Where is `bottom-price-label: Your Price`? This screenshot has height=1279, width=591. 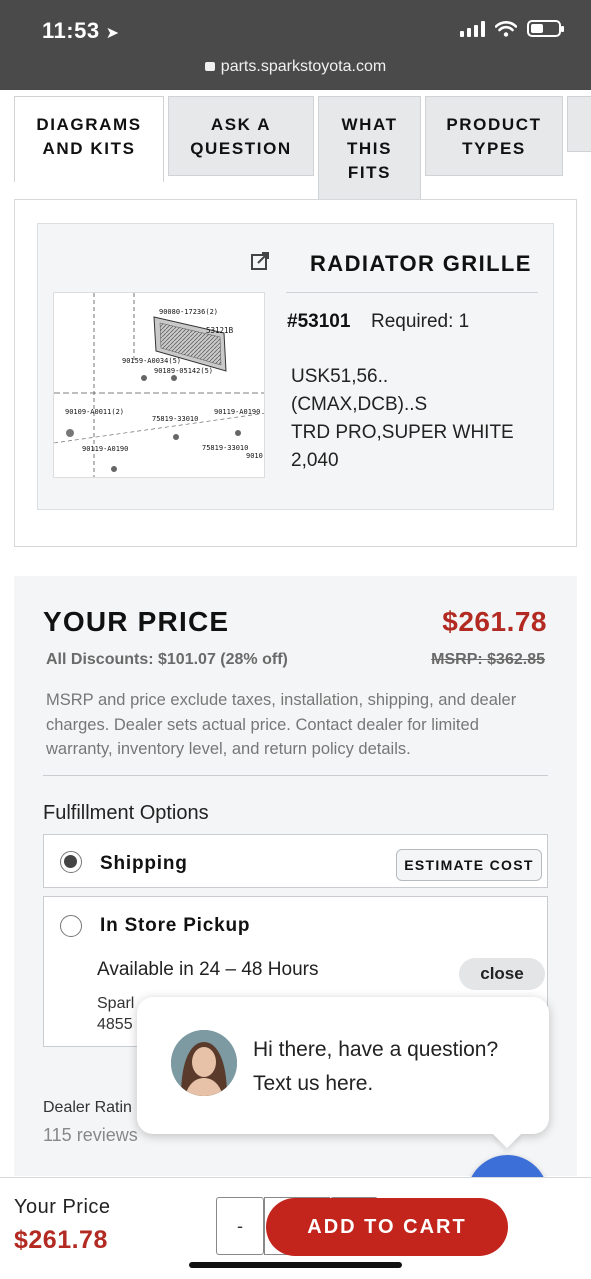
bottom-price-label: Your Price is located at coordinates (62, 1207).